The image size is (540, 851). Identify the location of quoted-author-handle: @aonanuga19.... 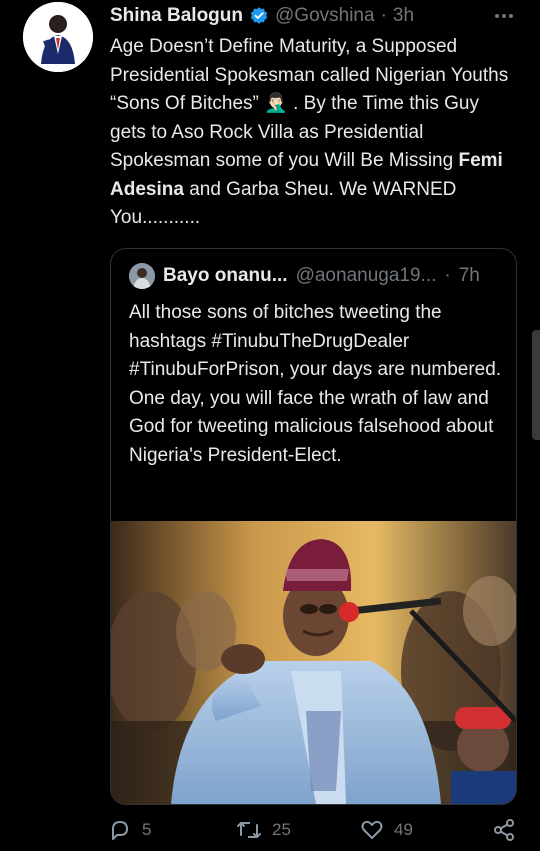
(366, 276).